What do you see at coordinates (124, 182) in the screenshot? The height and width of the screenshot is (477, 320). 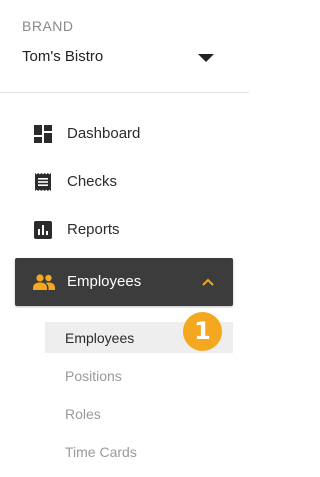 I see `sidebar-item-checks: Checks` at bounding box center [124, 182].